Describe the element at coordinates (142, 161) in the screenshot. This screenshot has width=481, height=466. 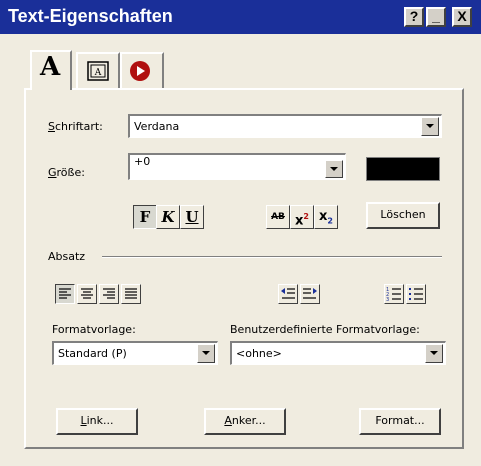
I see `size-select-value: +0` at that location.